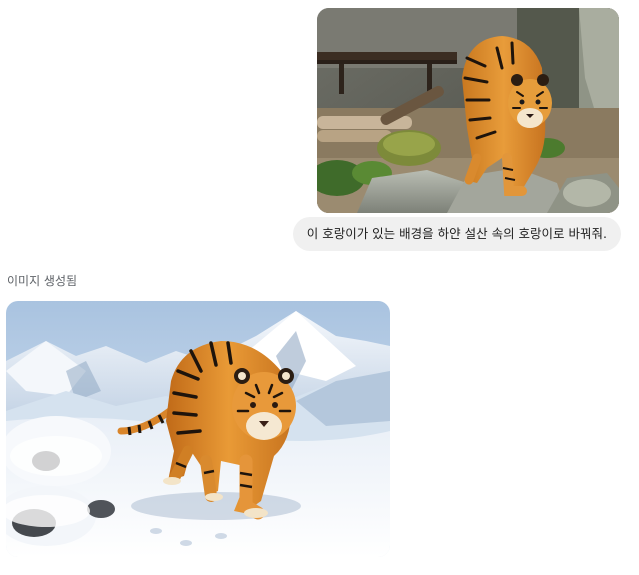 The height and width of the screenshot is (575, 639). I want to click on image-generated-label: 이미지 생성됨, so click(42, 281).